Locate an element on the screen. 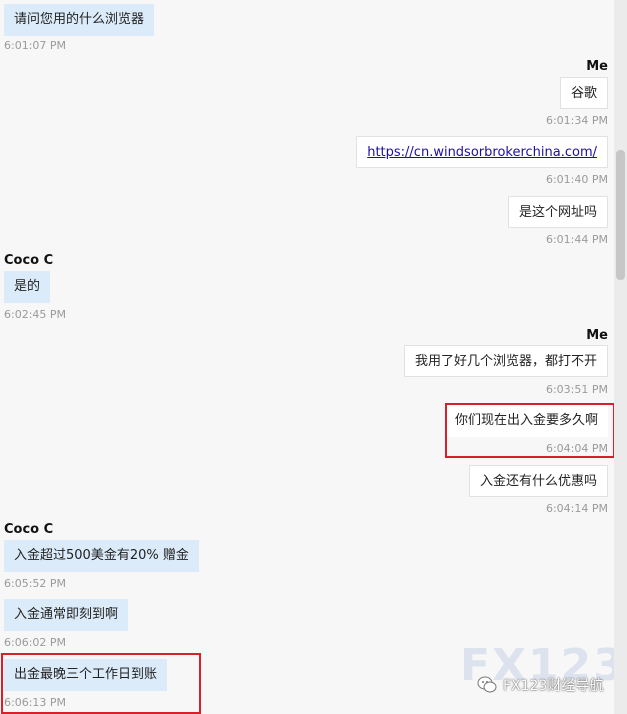 Image resolution: width=627 pixels, height=714 pixels. message-time: 6:03:51 PM is located at coordinates (576, 389).